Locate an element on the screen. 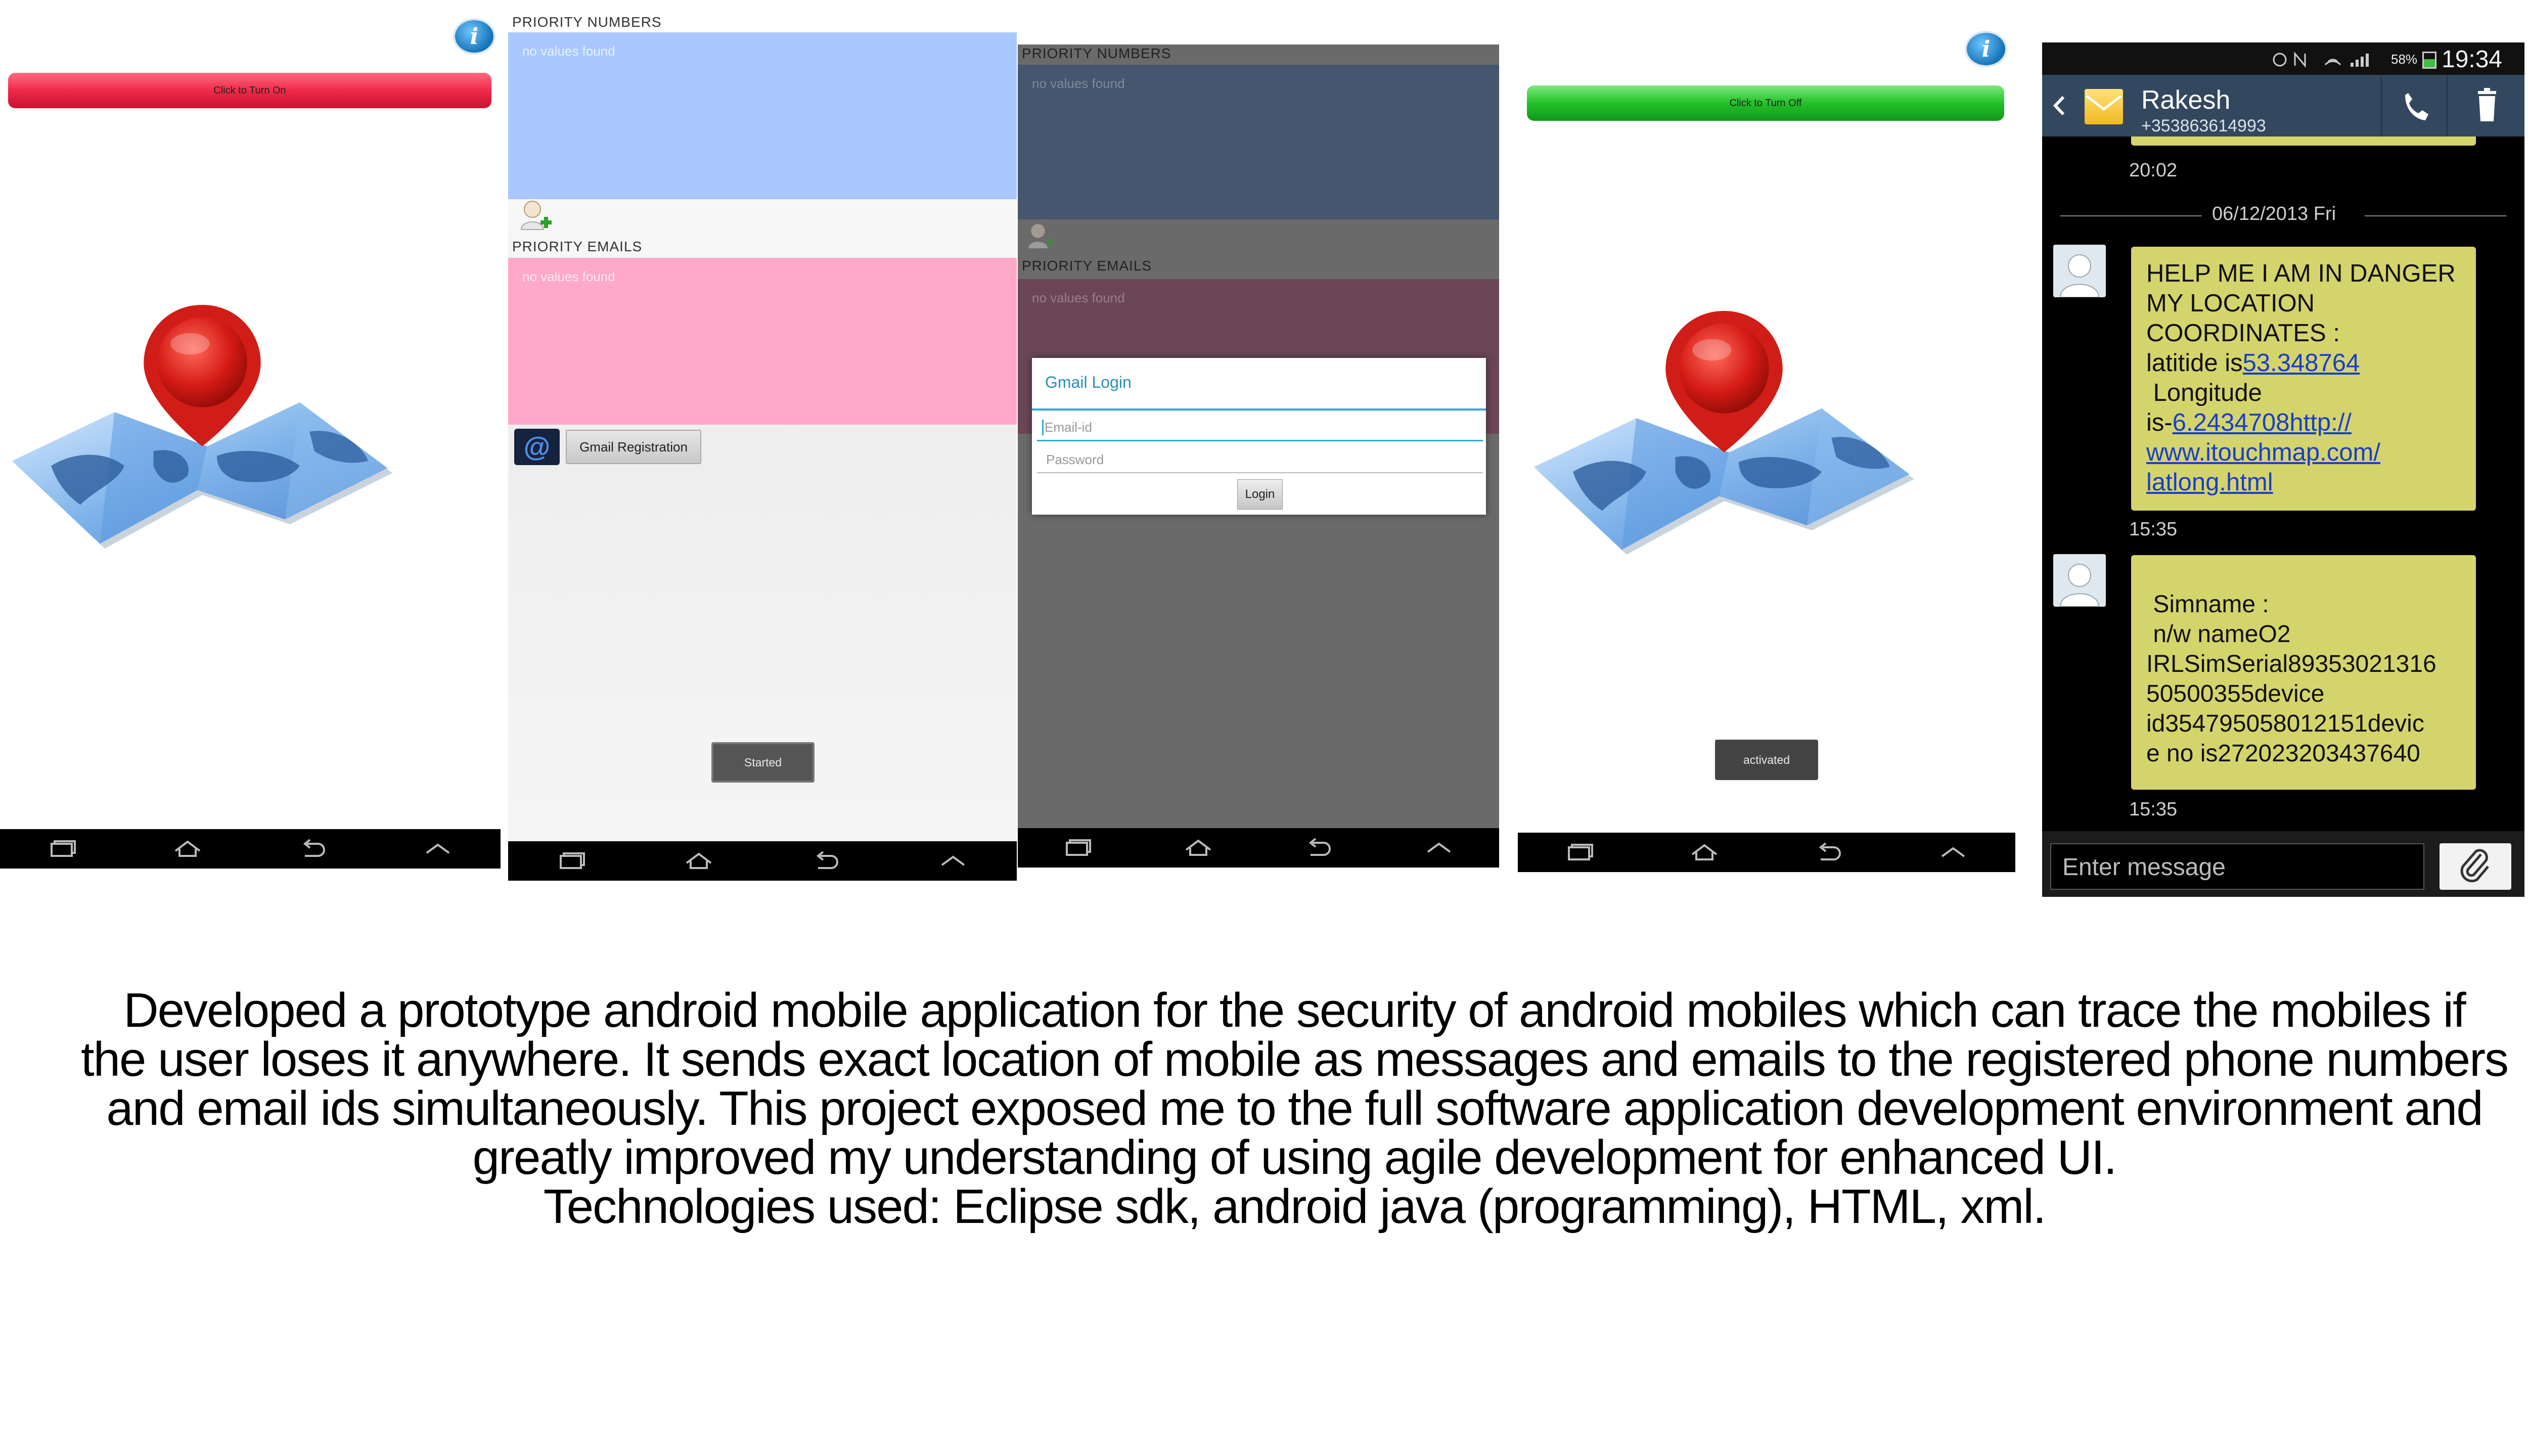 This screenshot has height=1456, width=2528. status-bar: 58% 19:34 is located at coordinates (2283, 58).